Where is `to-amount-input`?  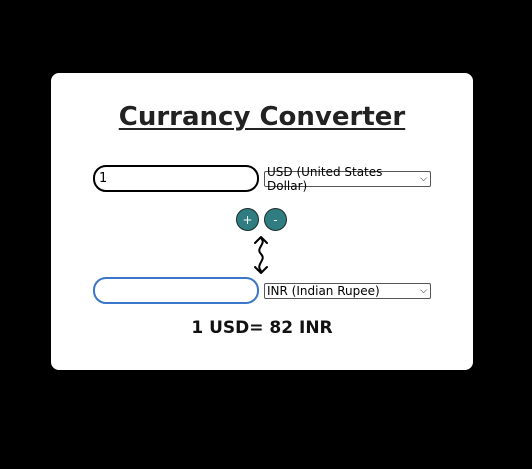 to-amount-input is located at coordinates (176, 290).